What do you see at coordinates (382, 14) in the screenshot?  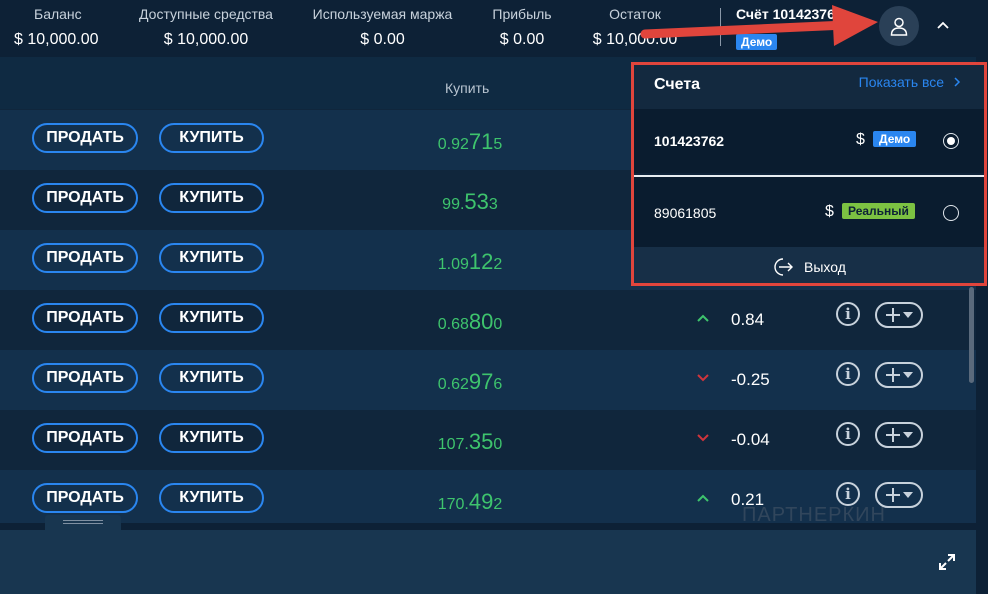 I see `metric-label: Используемая маржа` at bounding box center [382, 14].